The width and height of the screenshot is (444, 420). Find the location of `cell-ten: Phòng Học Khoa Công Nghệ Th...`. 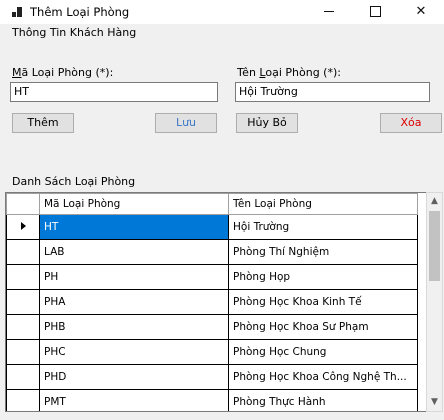

cell-ten: Phòng Học Khoa Công Nghệ Th... is located at coordinates (323, 377).